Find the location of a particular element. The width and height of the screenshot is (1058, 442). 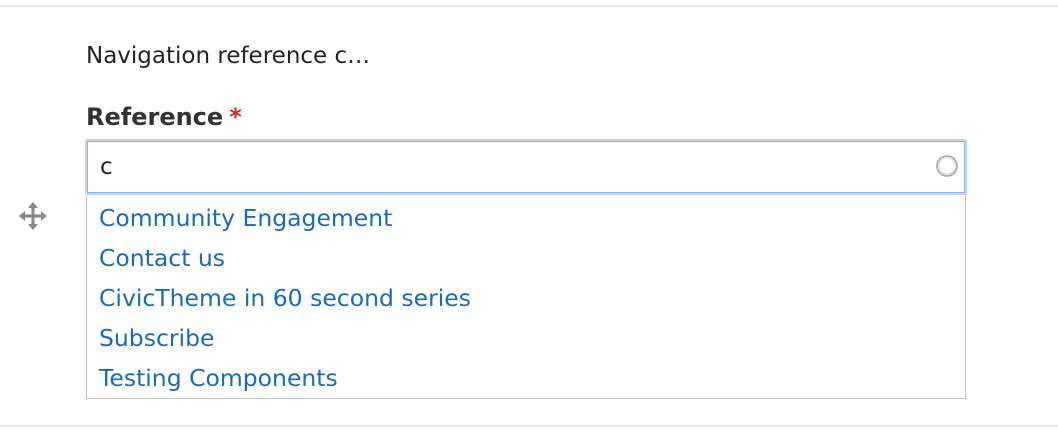

reference-label-text: Reference is located at coordinates (155, 117).